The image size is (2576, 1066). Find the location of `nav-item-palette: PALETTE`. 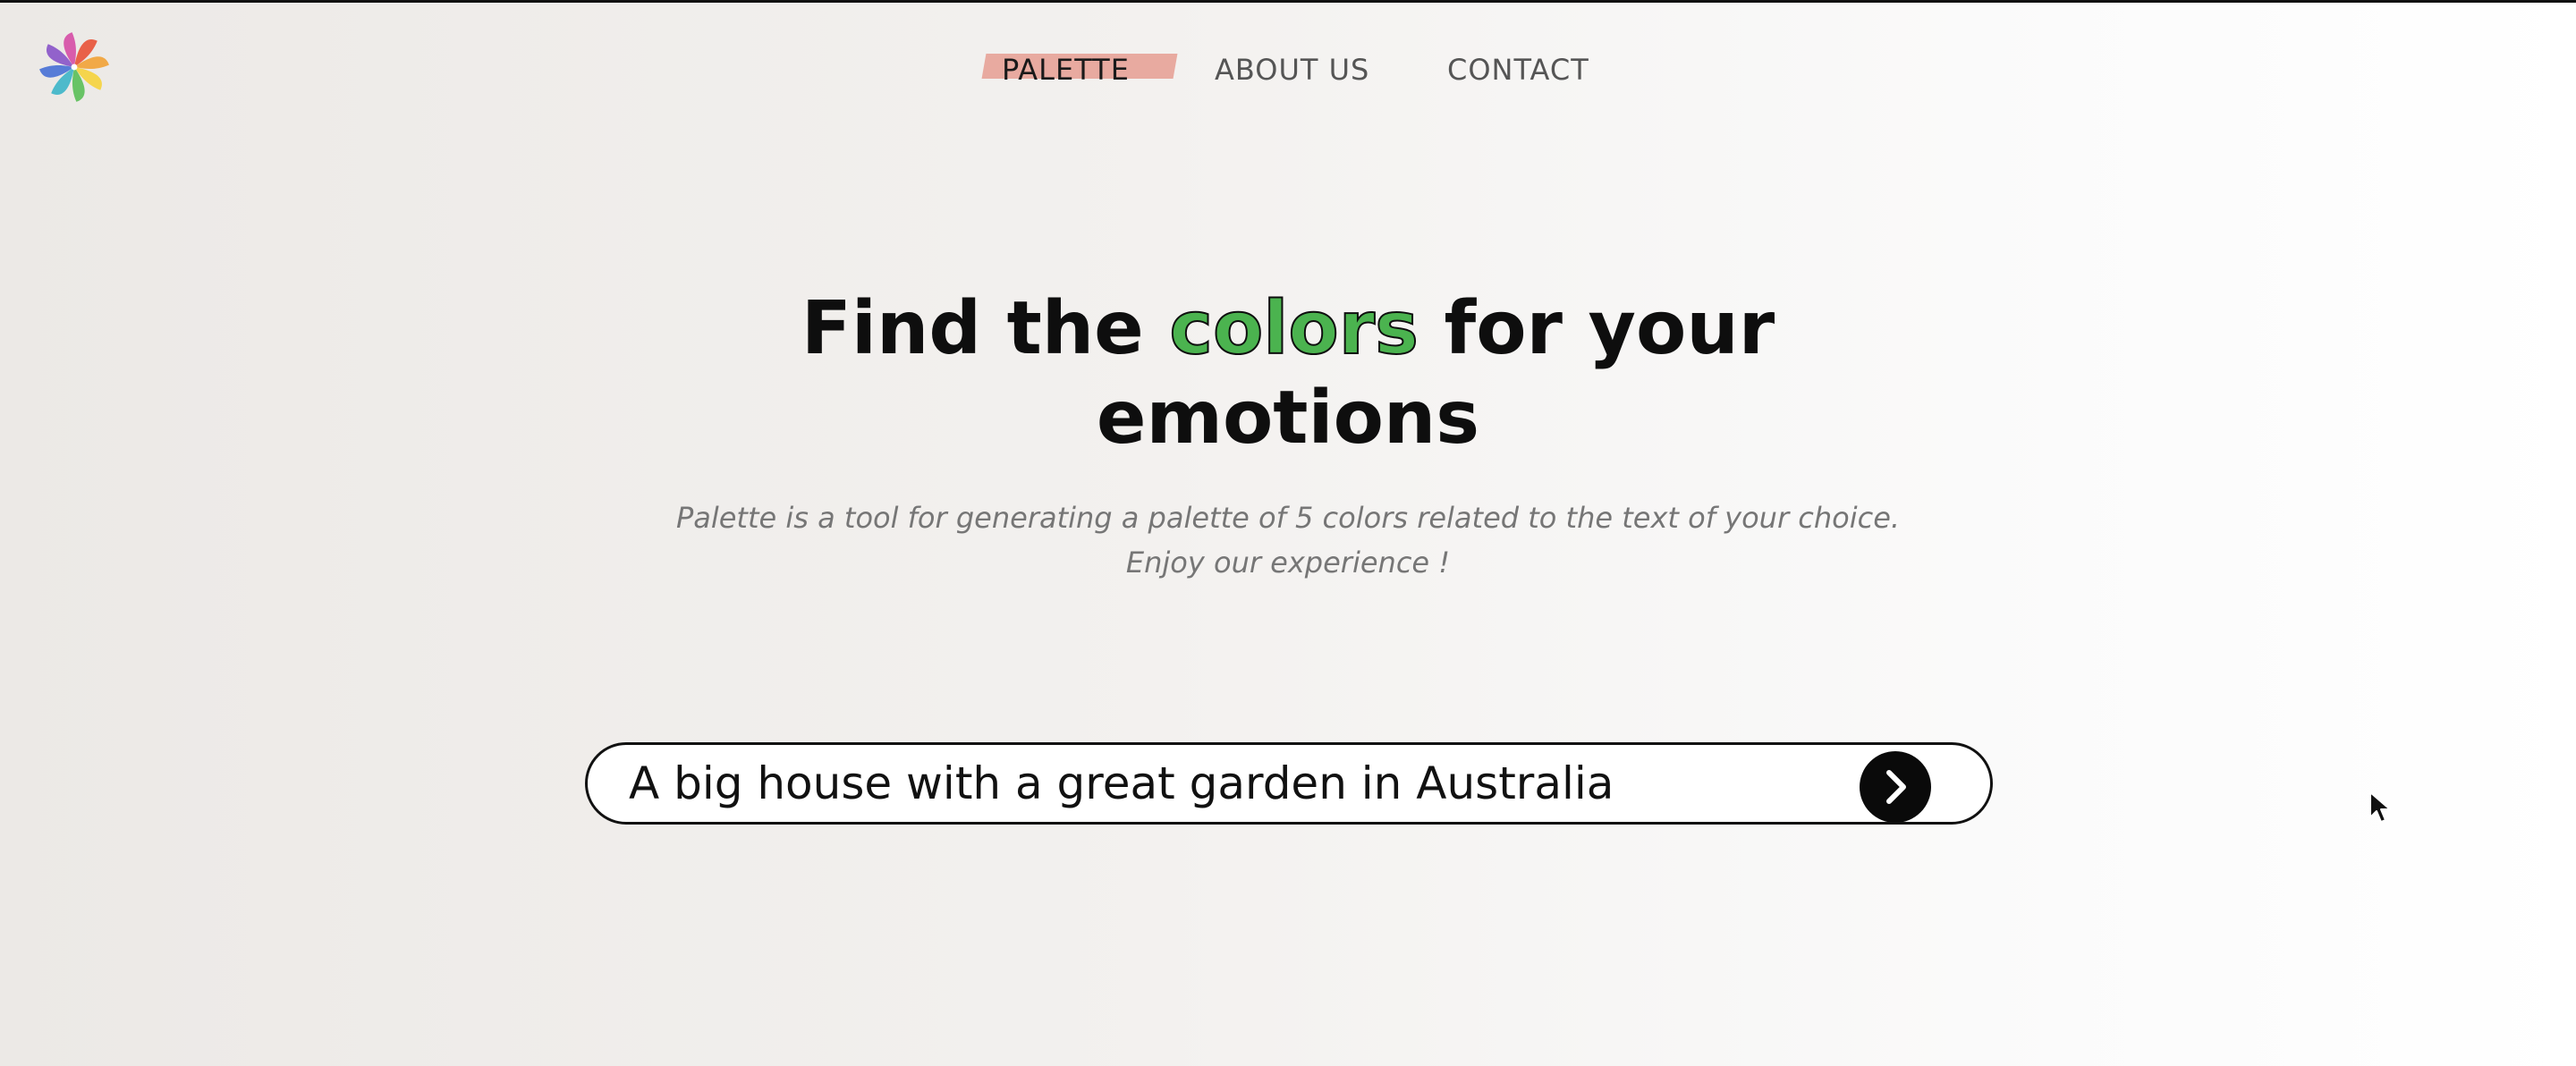

nav-item-palette: PALETTE is located at coordinates (1066, 70).